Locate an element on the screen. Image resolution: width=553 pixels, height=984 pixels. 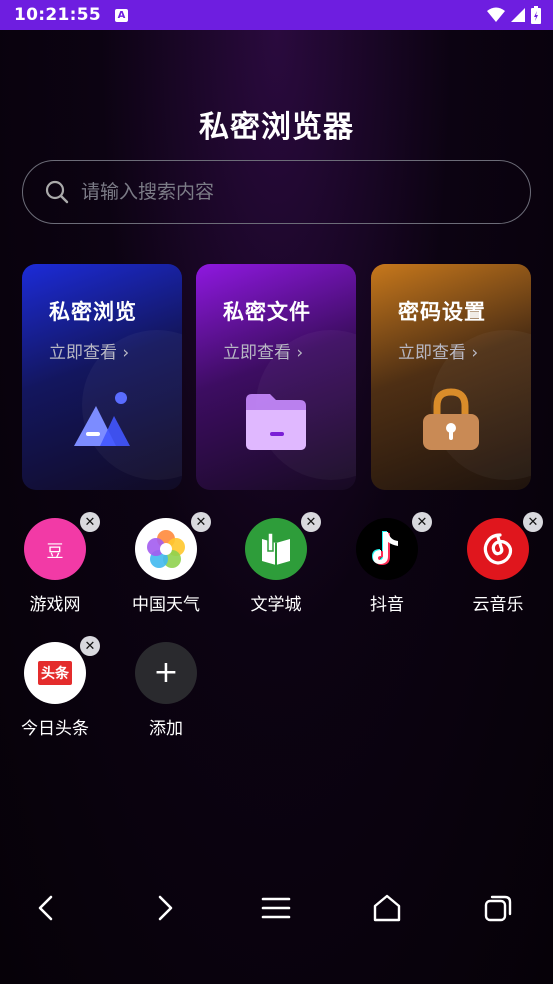
home-button is located at coordinates (387, 908).